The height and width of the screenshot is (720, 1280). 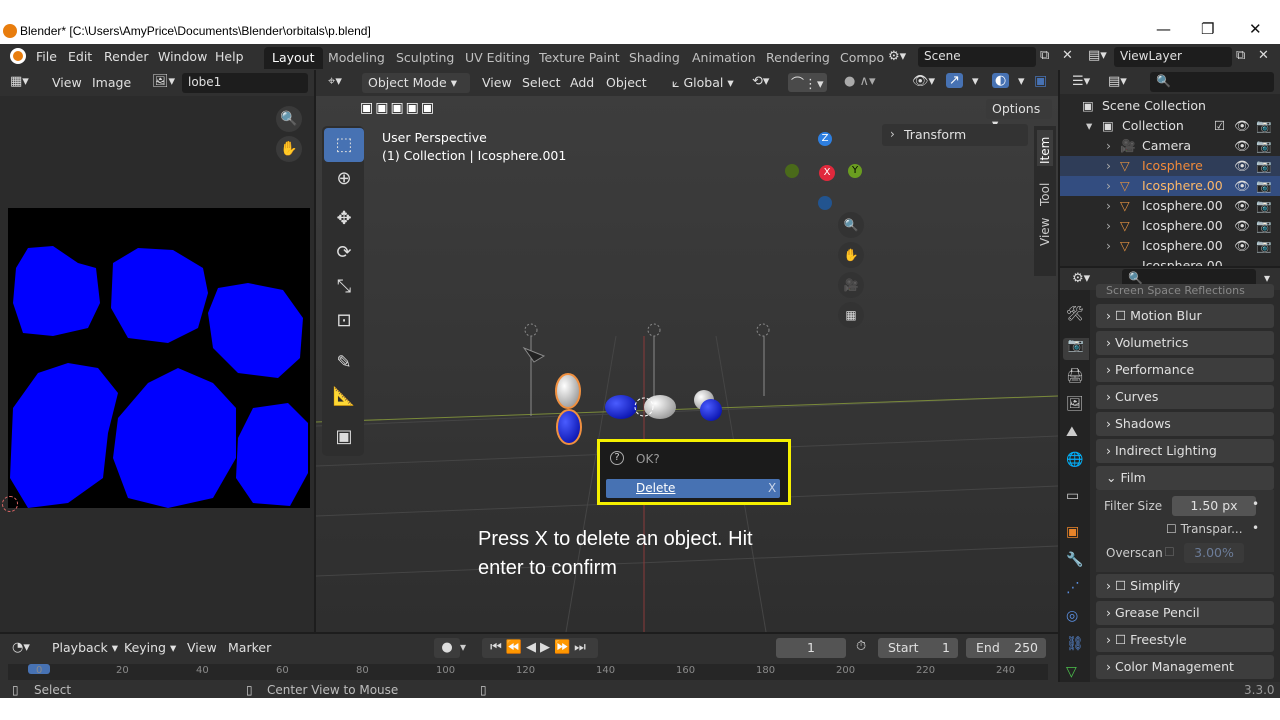 What do you see at coordinates (126, 56) in the screenshot?
I see `menu-render: Render` at bounding box center [126, 56].